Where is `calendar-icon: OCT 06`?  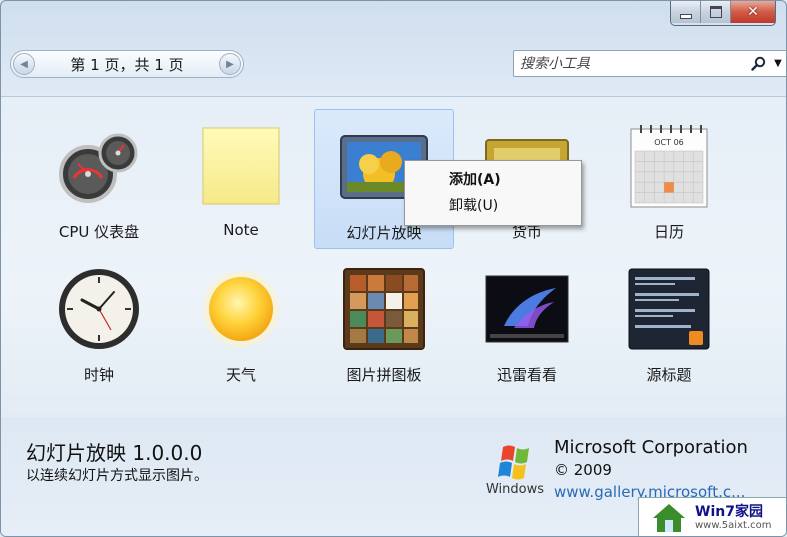 calendar-icon: OCT 06 is located at coordinates (669, 166).